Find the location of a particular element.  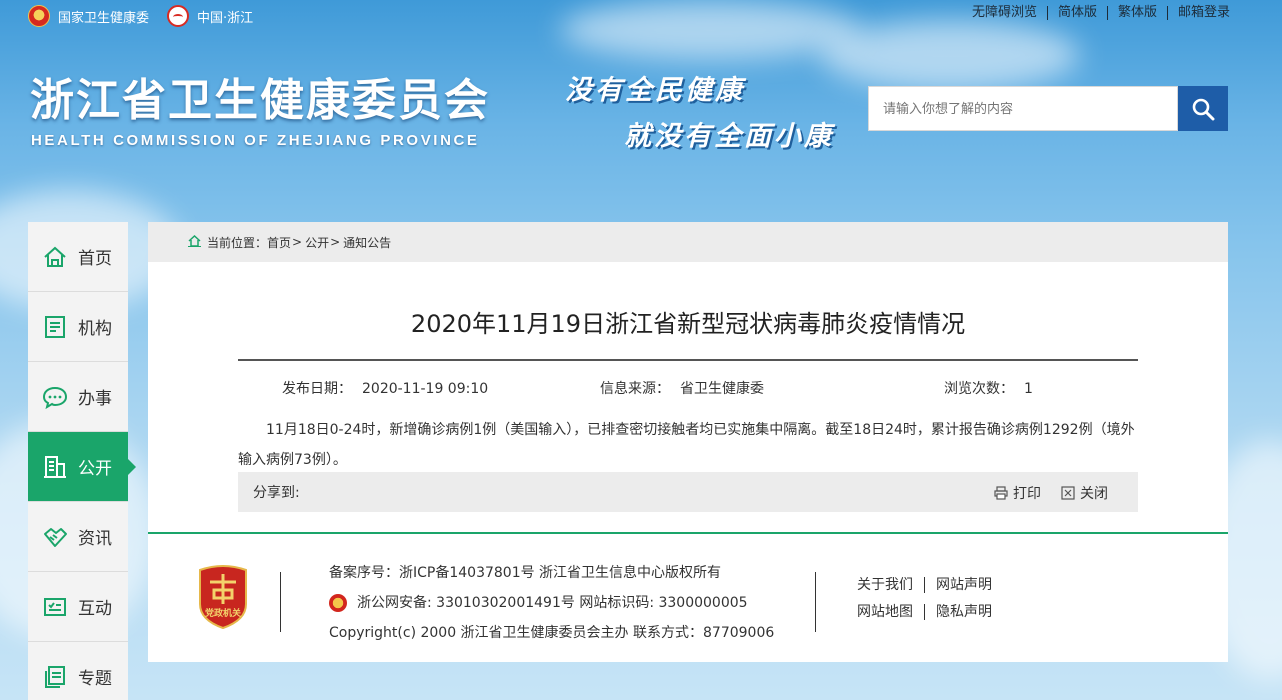

footer-links-row-1: 关于我们 网站声明 is located at coordinates (930, 585).